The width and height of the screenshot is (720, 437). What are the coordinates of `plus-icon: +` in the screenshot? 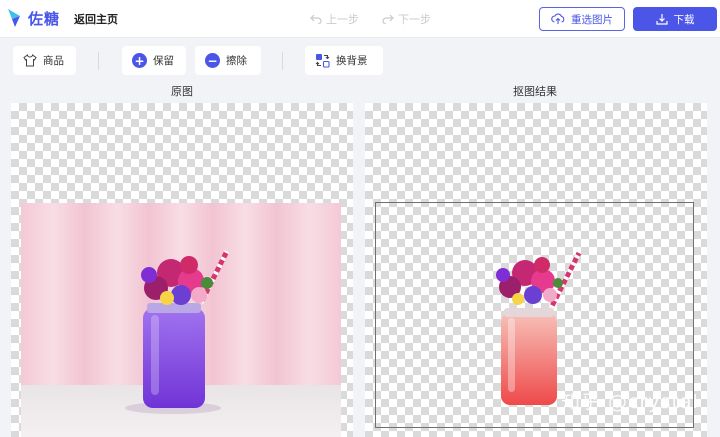 It's located at (139, 60).